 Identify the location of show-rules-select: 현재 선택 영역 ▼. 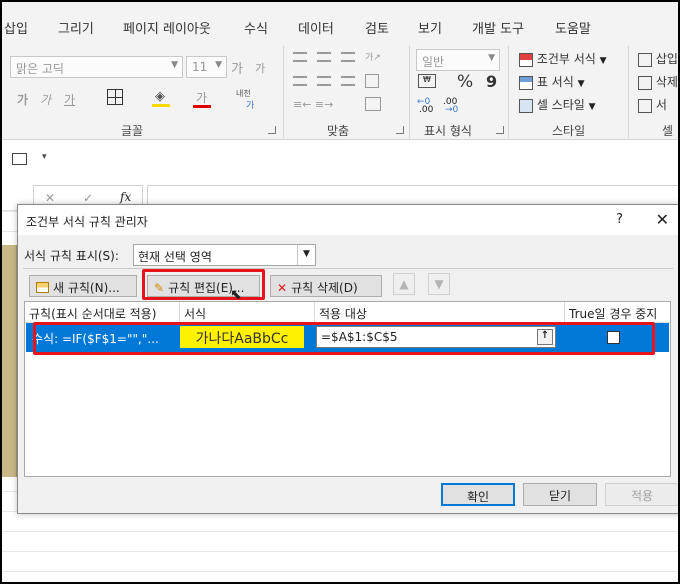
(224, 255).